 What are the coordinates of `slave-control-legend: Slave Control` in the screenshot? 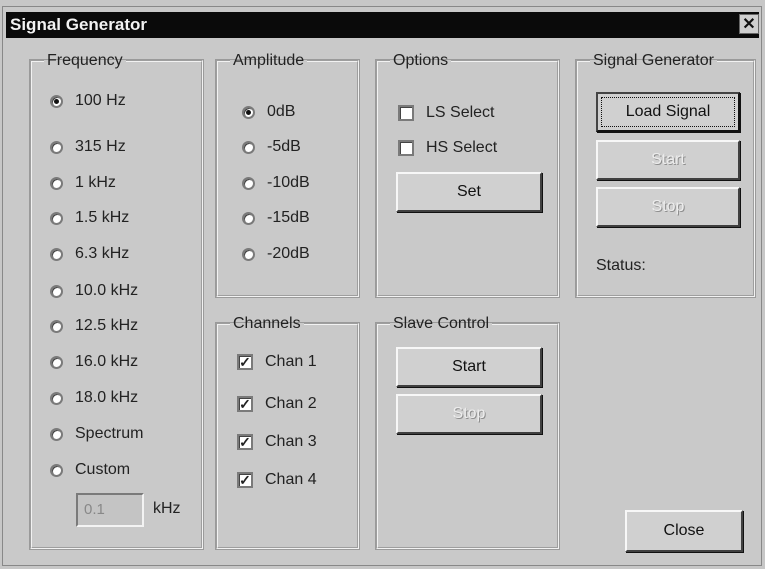 It's located at (441, 323).